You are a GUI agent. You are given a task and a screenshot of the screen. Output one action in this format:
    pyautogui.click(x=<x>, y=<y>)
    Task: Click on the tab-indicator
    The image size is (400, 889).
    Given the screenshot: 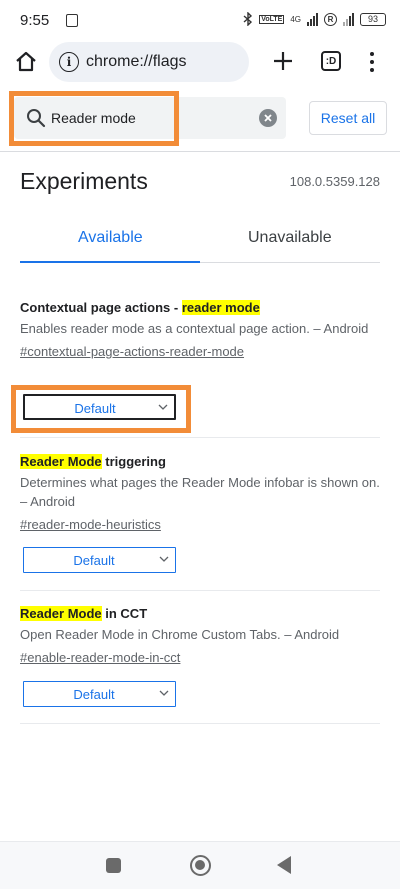 What is the action you would take?
    pyautogui.click(x=110, y=262)
    